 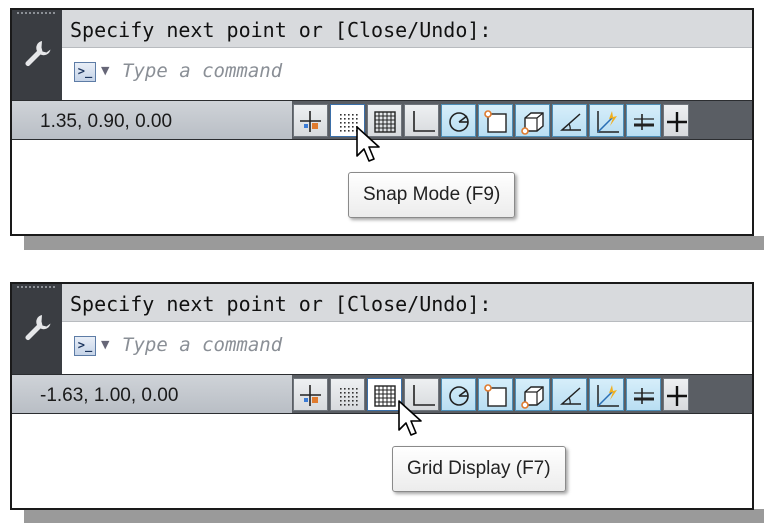 I want to click on grid-display-button, so click(x=384, y=394).